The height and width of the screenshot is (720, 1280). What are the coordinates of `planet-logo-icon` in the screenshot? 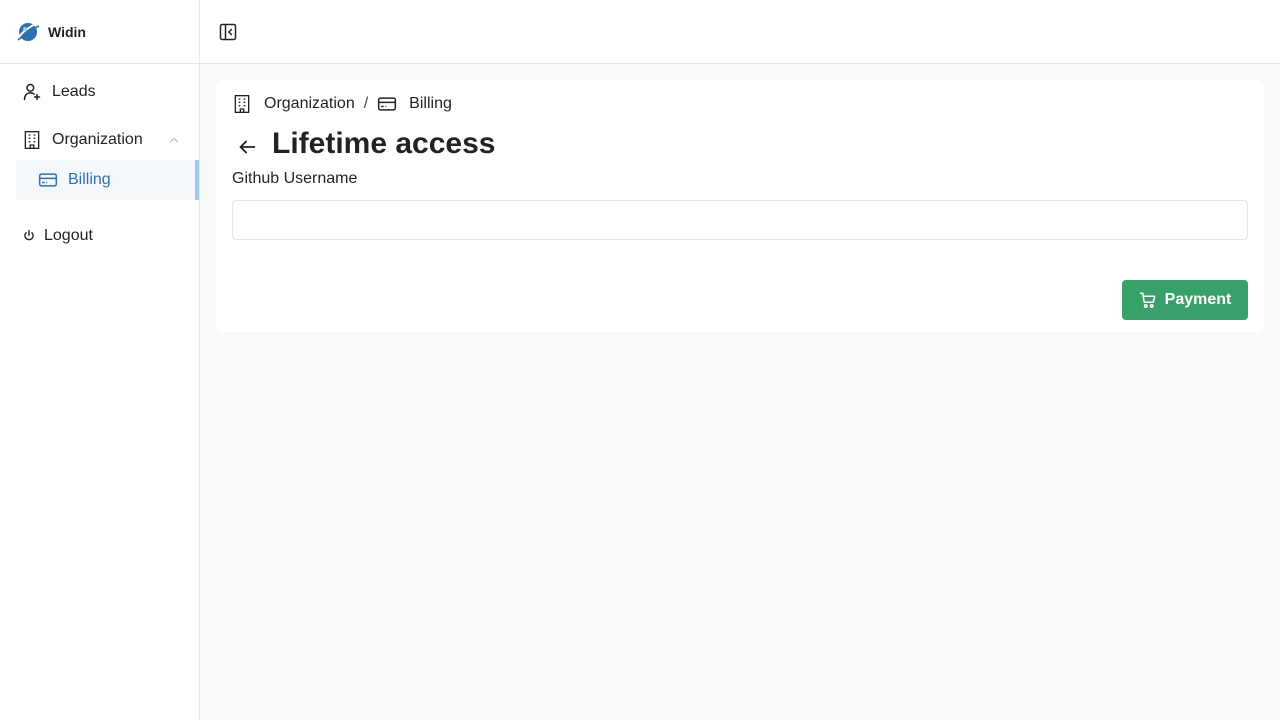 It's located at (28, 32).